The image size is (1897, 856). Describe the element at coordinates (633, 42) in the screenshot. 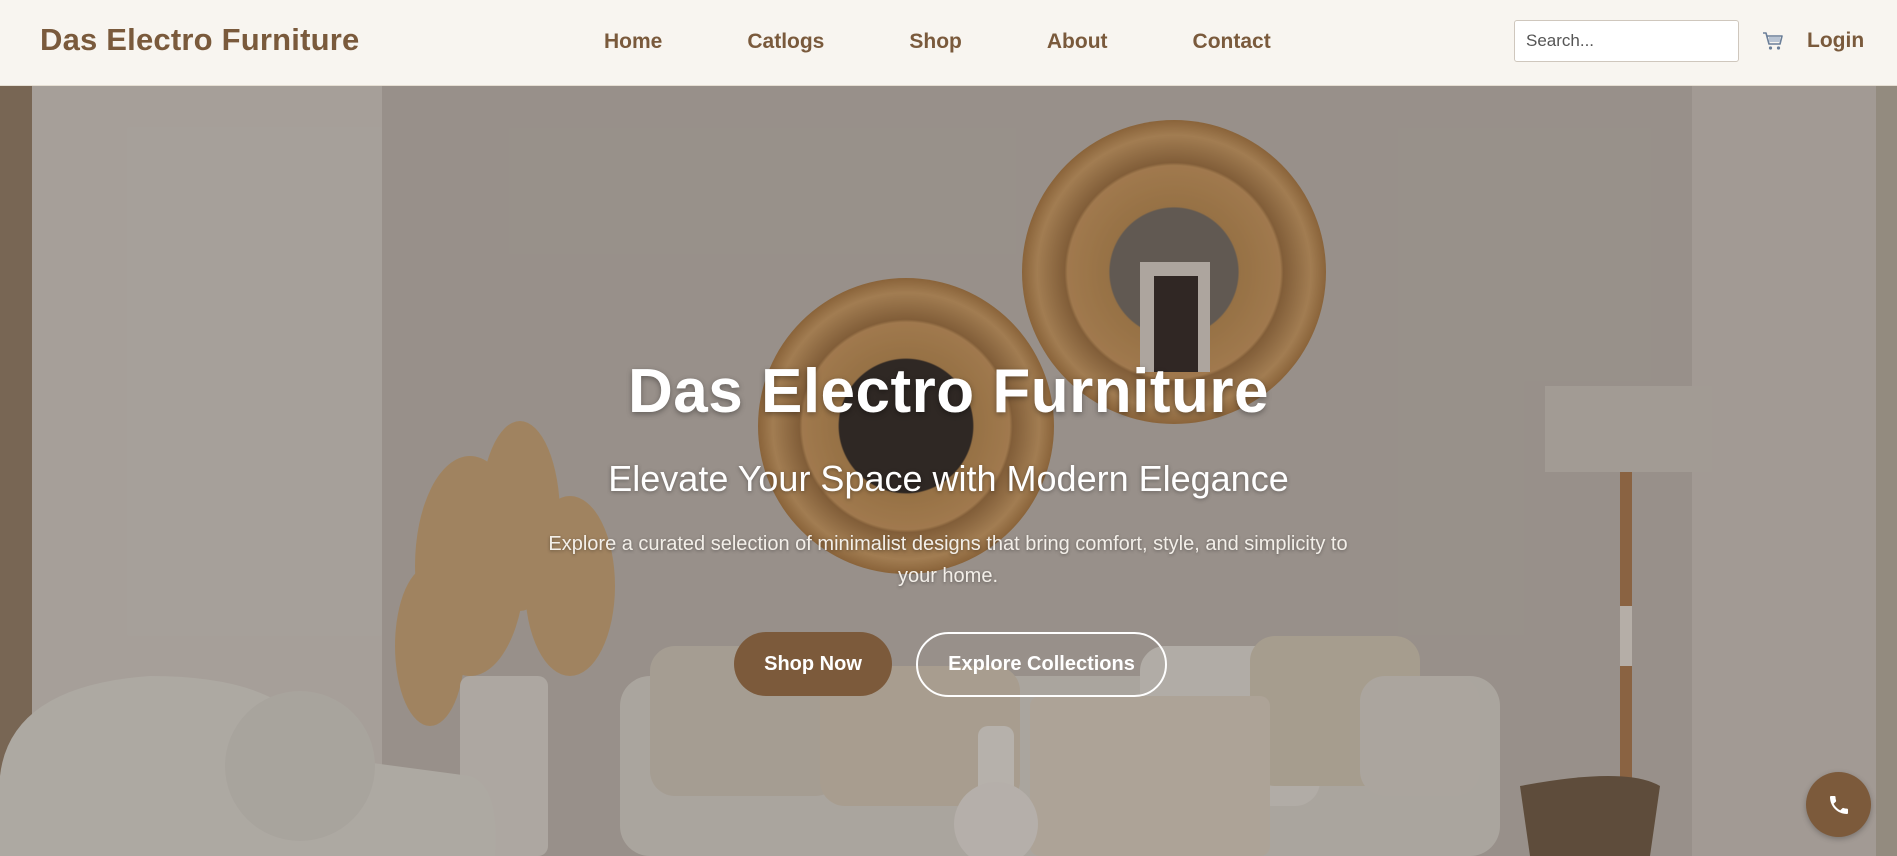

I see `nav-home: Home` at that location.